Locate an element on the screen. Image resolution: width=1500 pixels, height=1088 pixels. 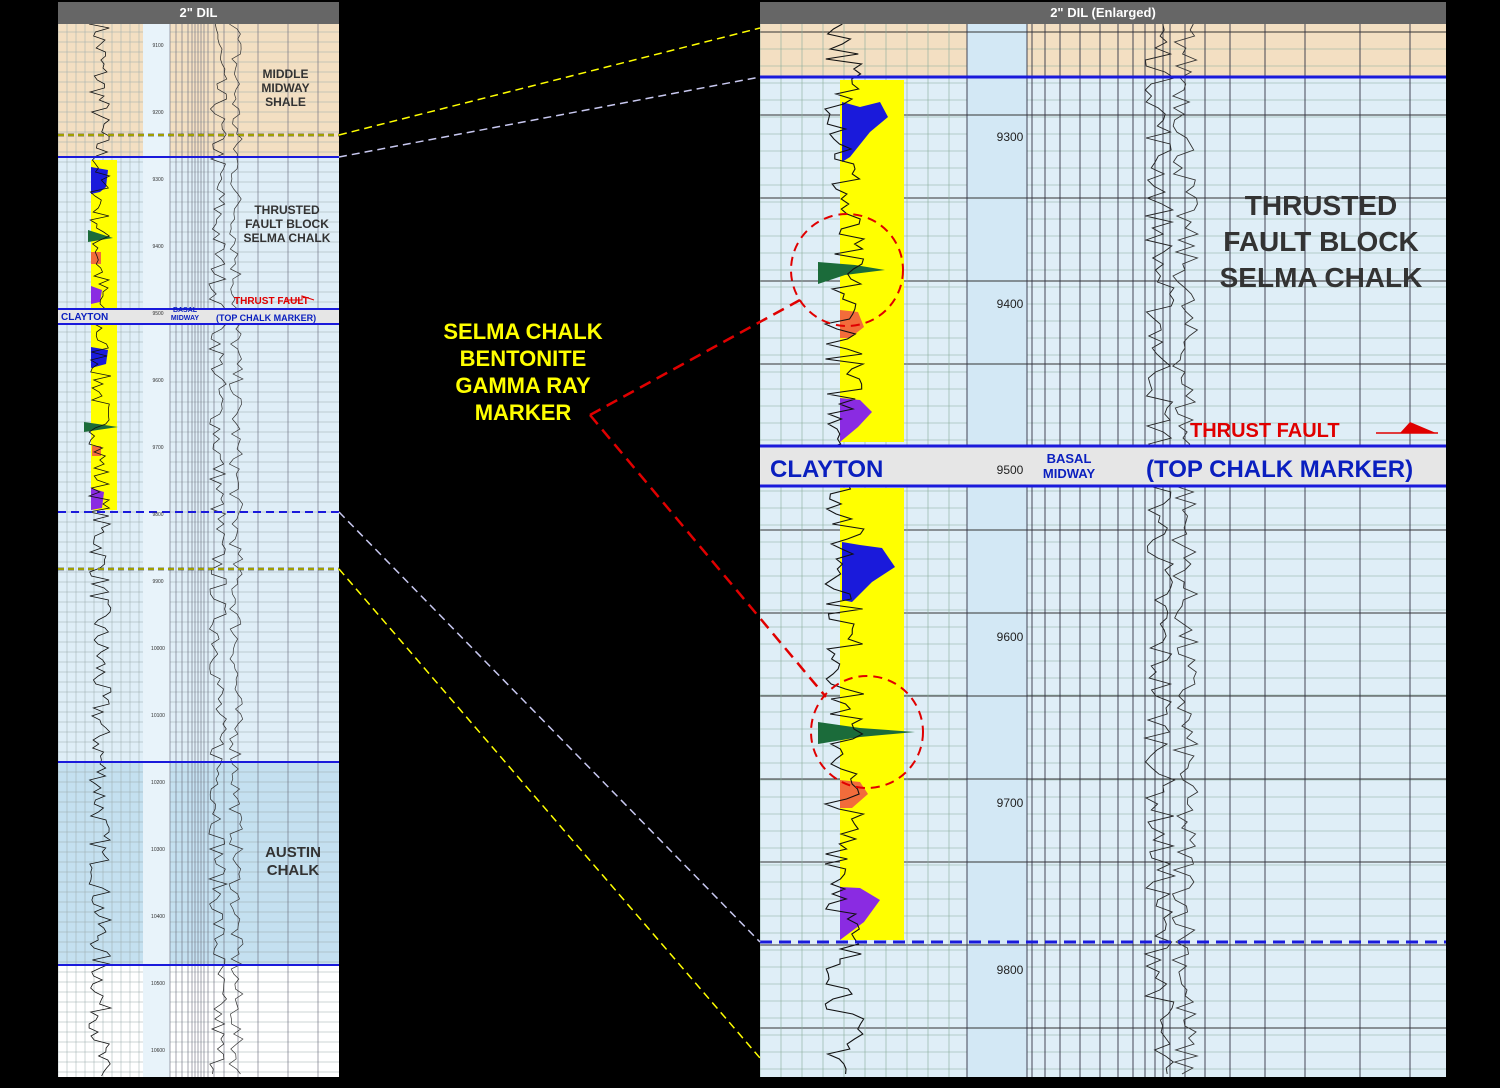
right-depth-tick: 9400 is located at coordinates (1010, 304).